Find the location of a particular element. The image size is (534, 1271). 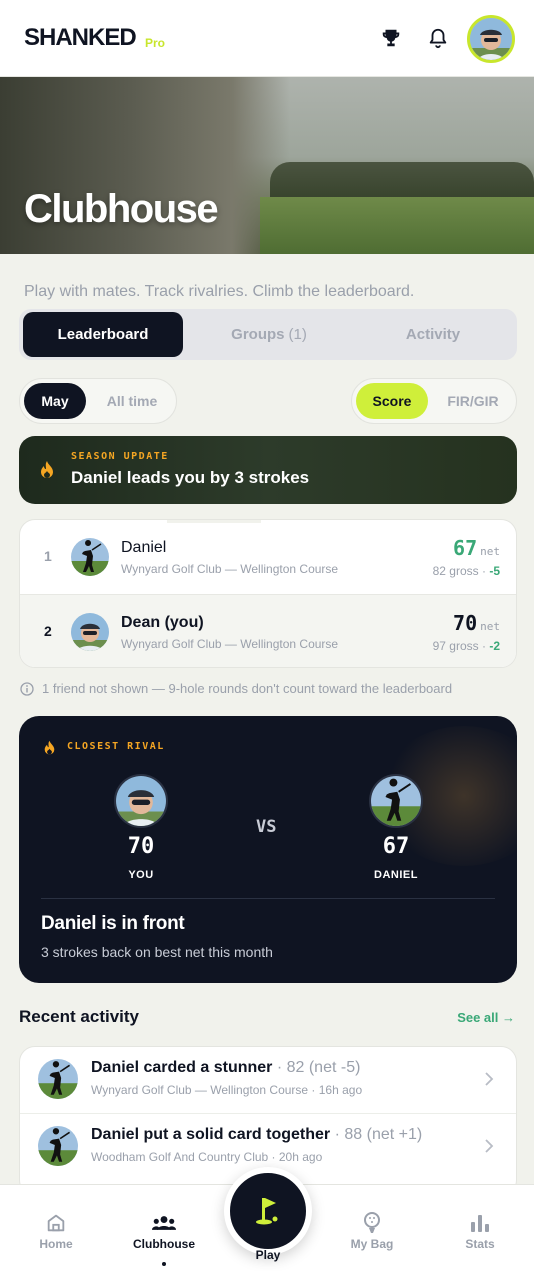

player-name: Dean (you) is located at coordinates (162, 622).